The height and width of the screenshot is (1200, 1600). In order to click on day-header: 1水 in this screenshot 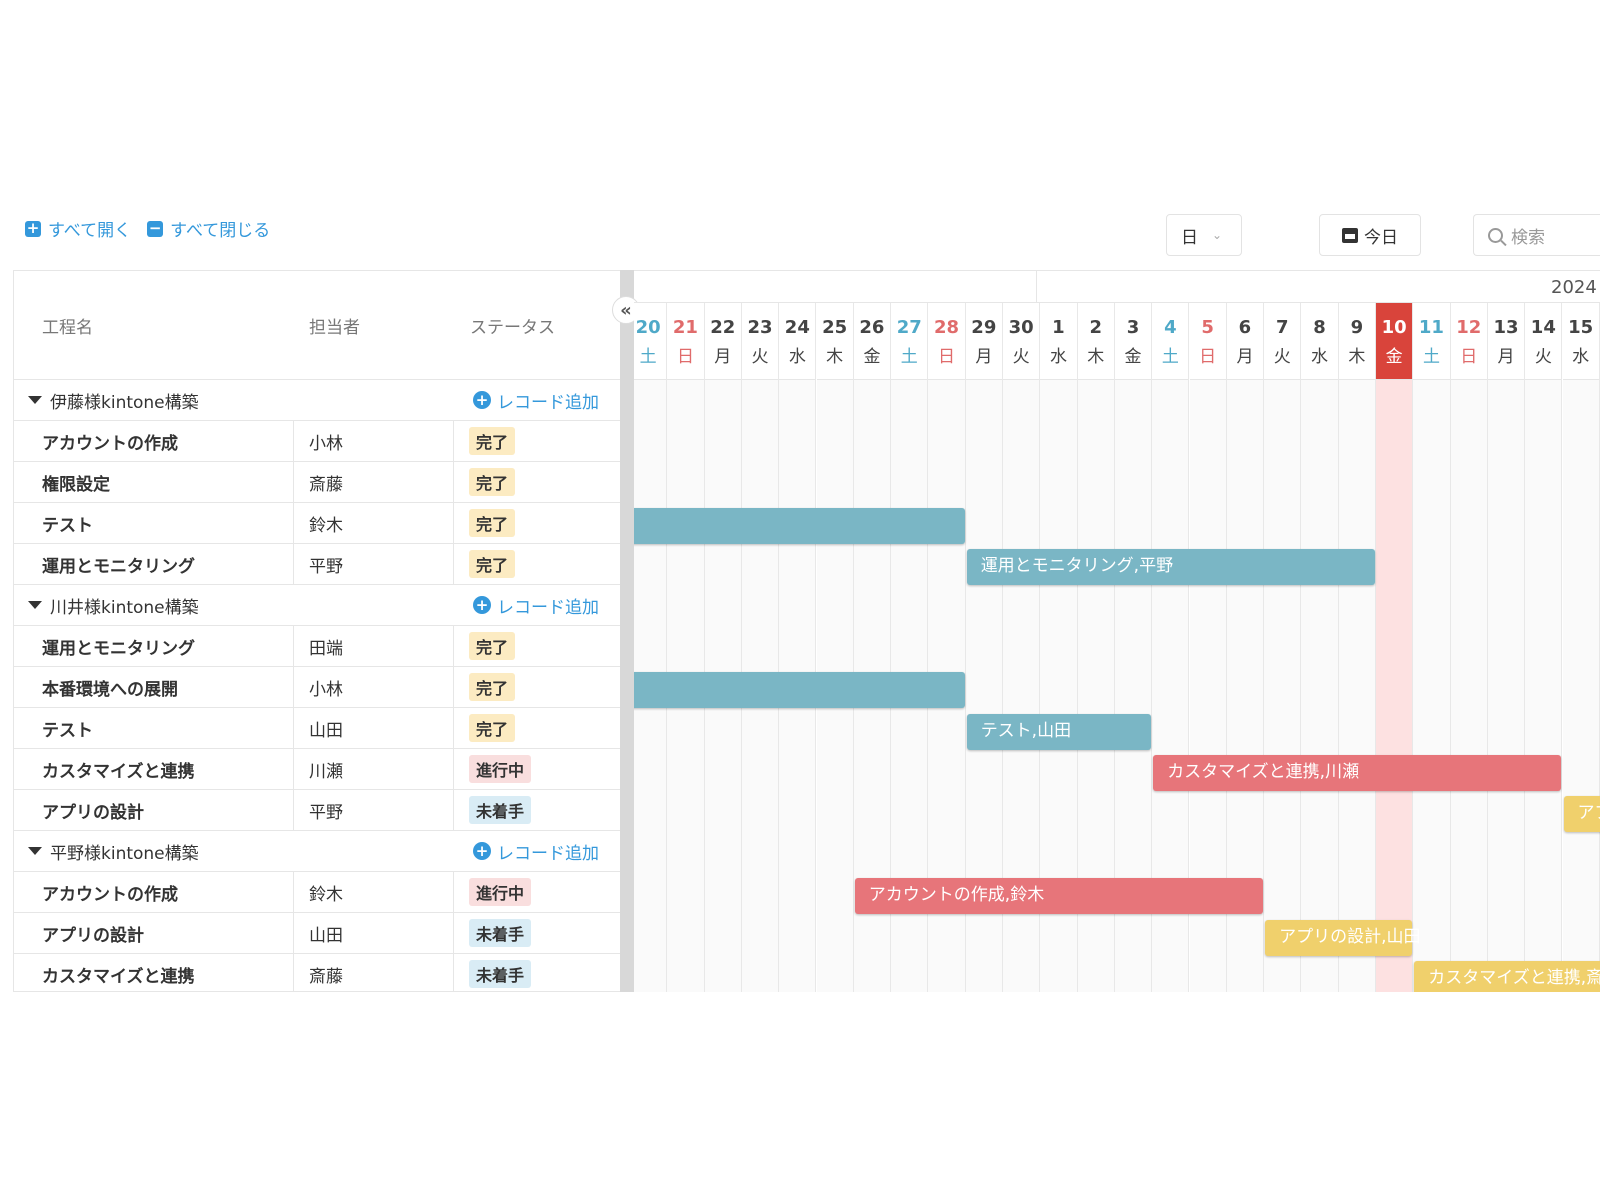, I will do `click(1058, 341)`.